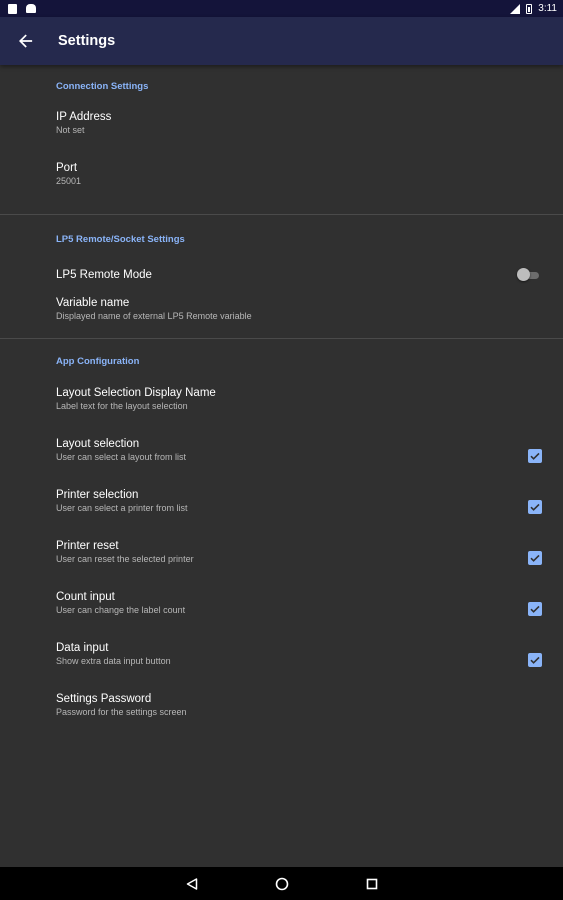 This screenshot has height=900, width=563. I want to click on pref-title: Settings Password, so click(104, 699).